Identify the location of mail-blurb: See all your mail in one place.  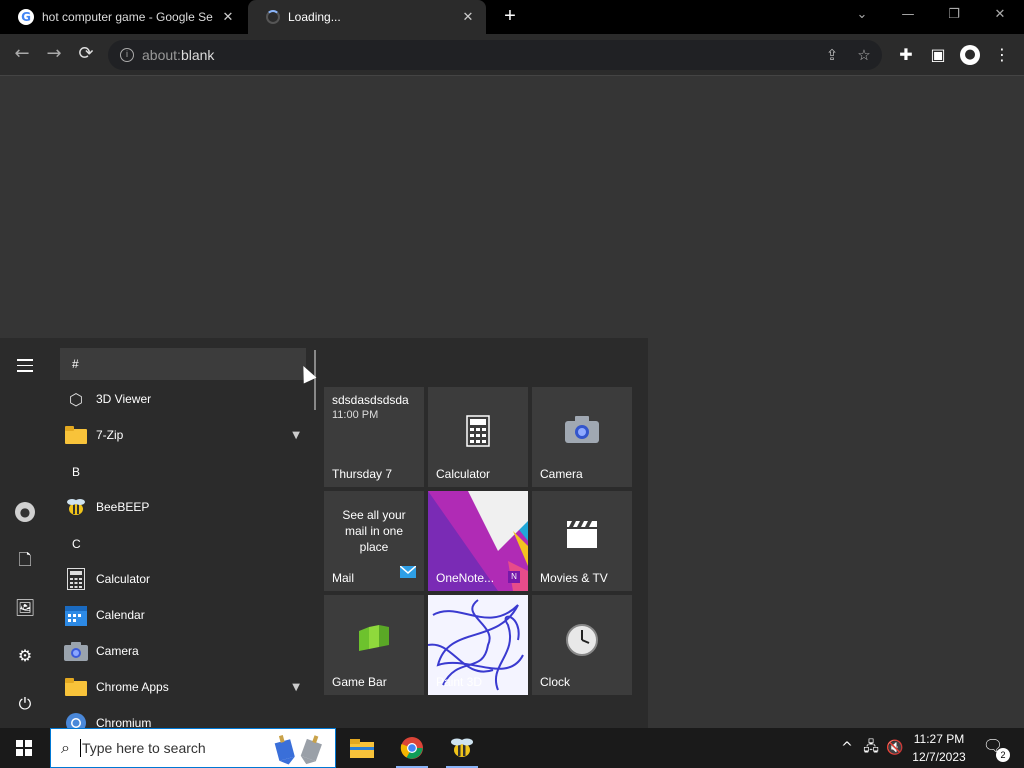
(374, 531).